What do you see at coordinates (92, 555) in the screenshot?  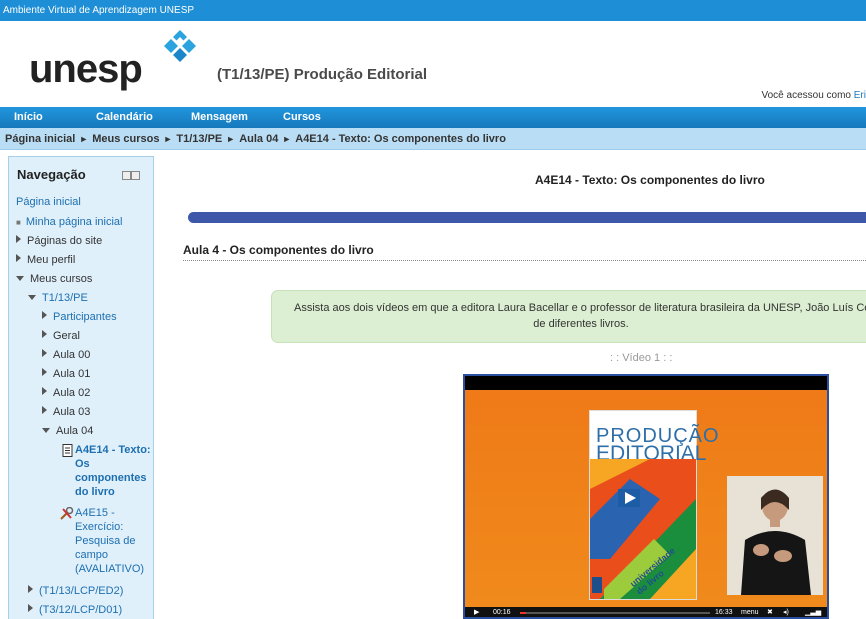 I see `resource-line: campo` at bounding box center [92, 555].